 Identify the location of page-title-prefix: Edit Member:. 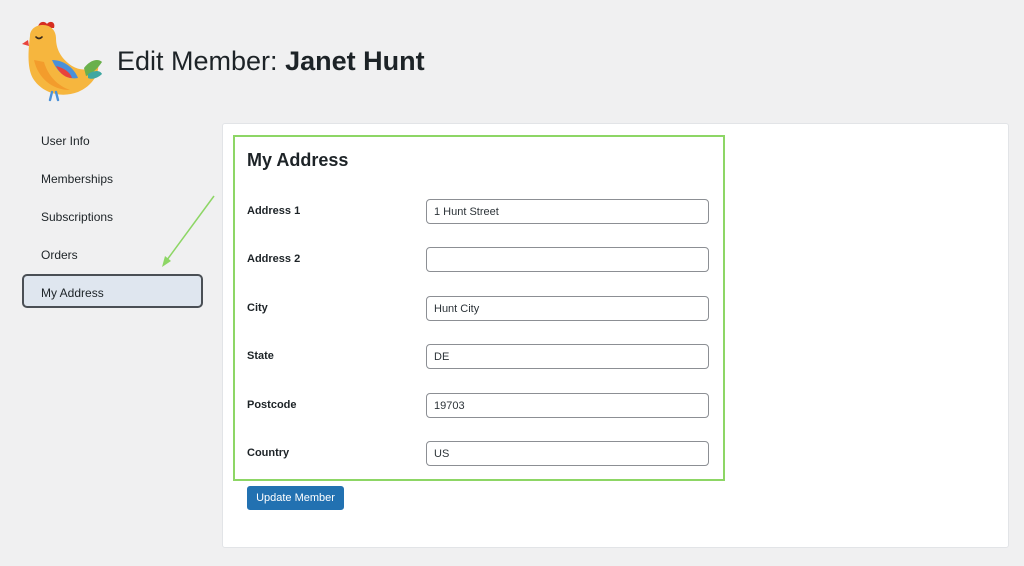
(197, 61).